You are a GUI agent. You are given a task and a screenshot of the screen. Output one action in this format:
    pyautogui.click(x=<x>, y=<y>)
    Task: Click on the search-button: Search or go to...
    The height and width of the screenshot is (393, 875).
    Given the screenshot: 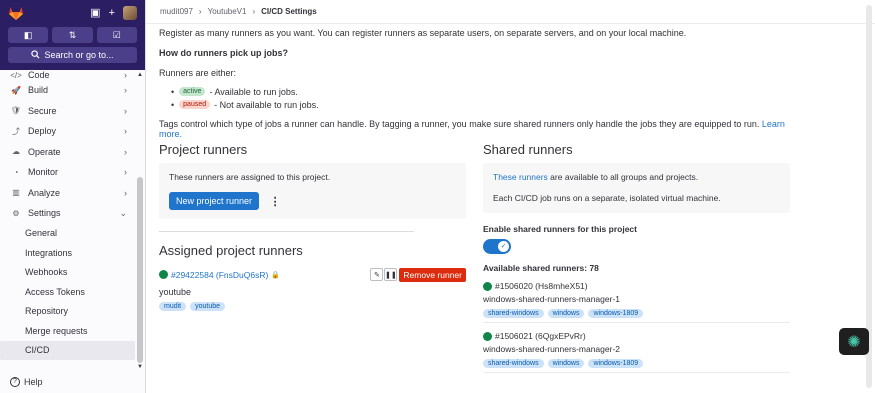 What is the action you would take?
    pyautogui.click(x=72, y=55)
    